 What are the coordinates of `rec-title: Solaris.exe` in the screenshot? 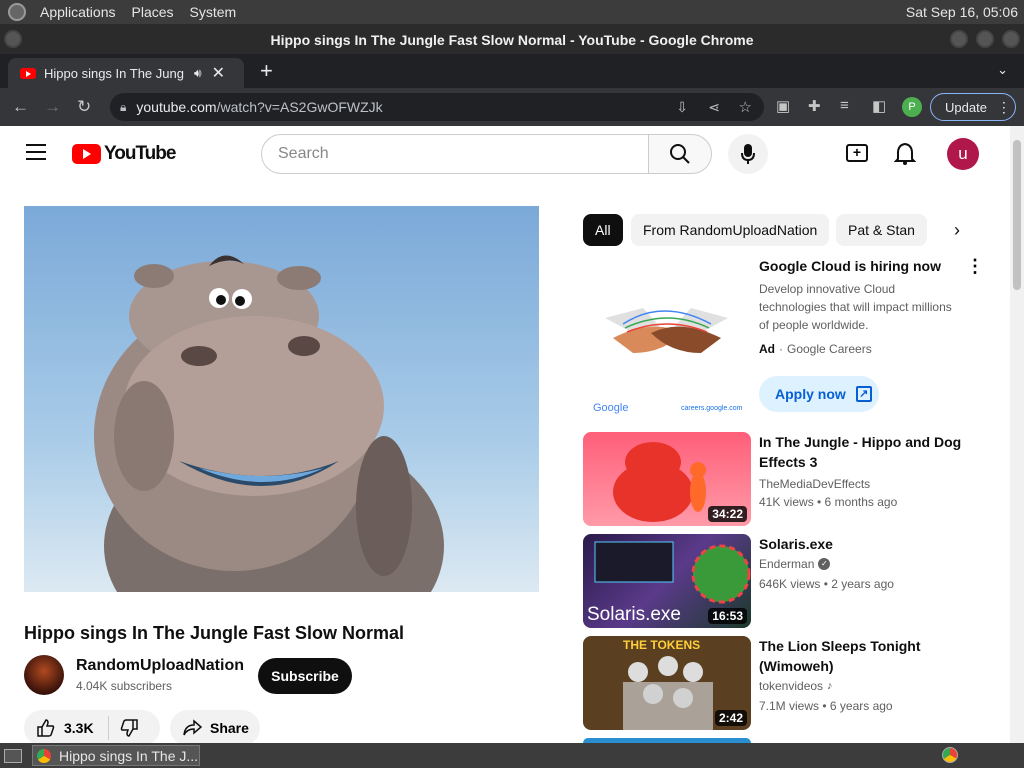 It's located at (866, 544).